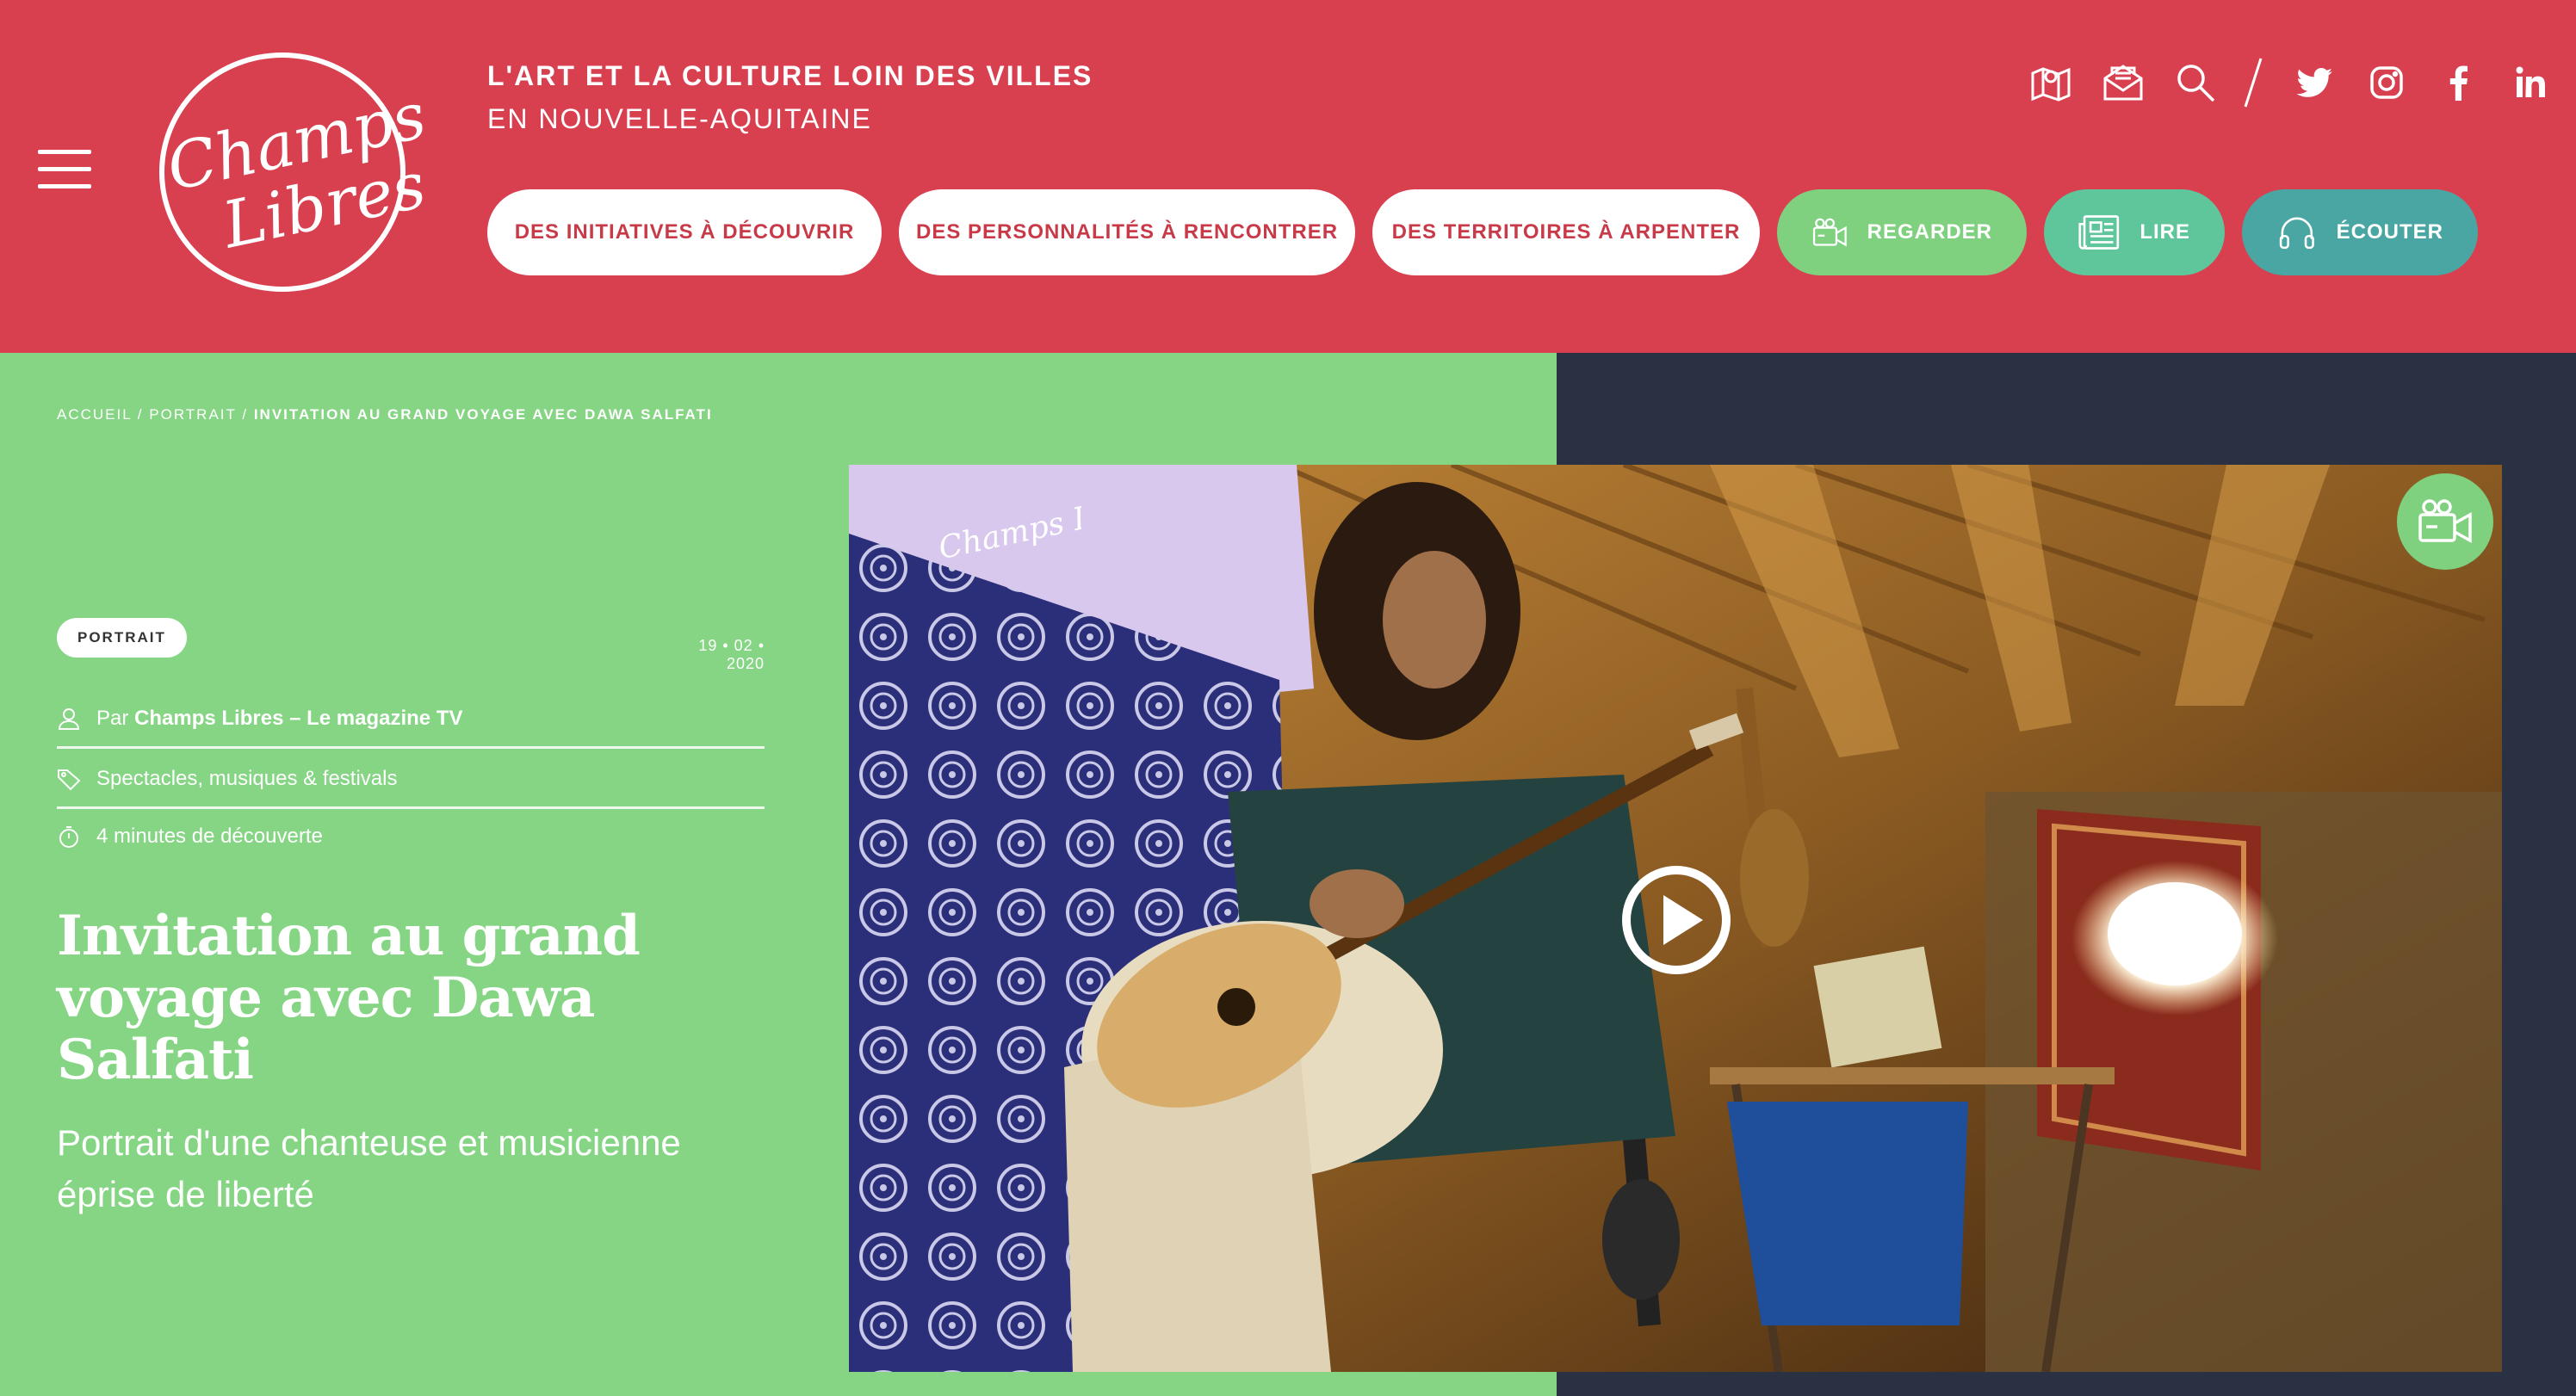 Image resolution: width=2576 pixels, height=1396 pixels. What do you see at coordinates (2164, 232) in the screenshot?
I see `nav-lire-label: LIRE` at bounding box center [2164, 232].